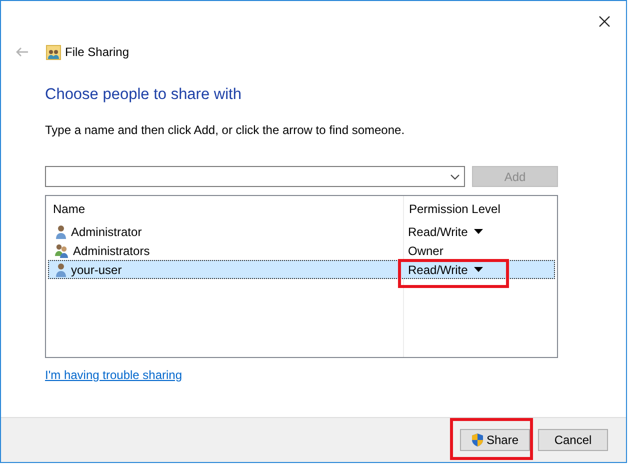  What do you see at coordinates (455, 177) in the screenshot?
I see `chevron-down-icon` at bounding box center [455, 177].